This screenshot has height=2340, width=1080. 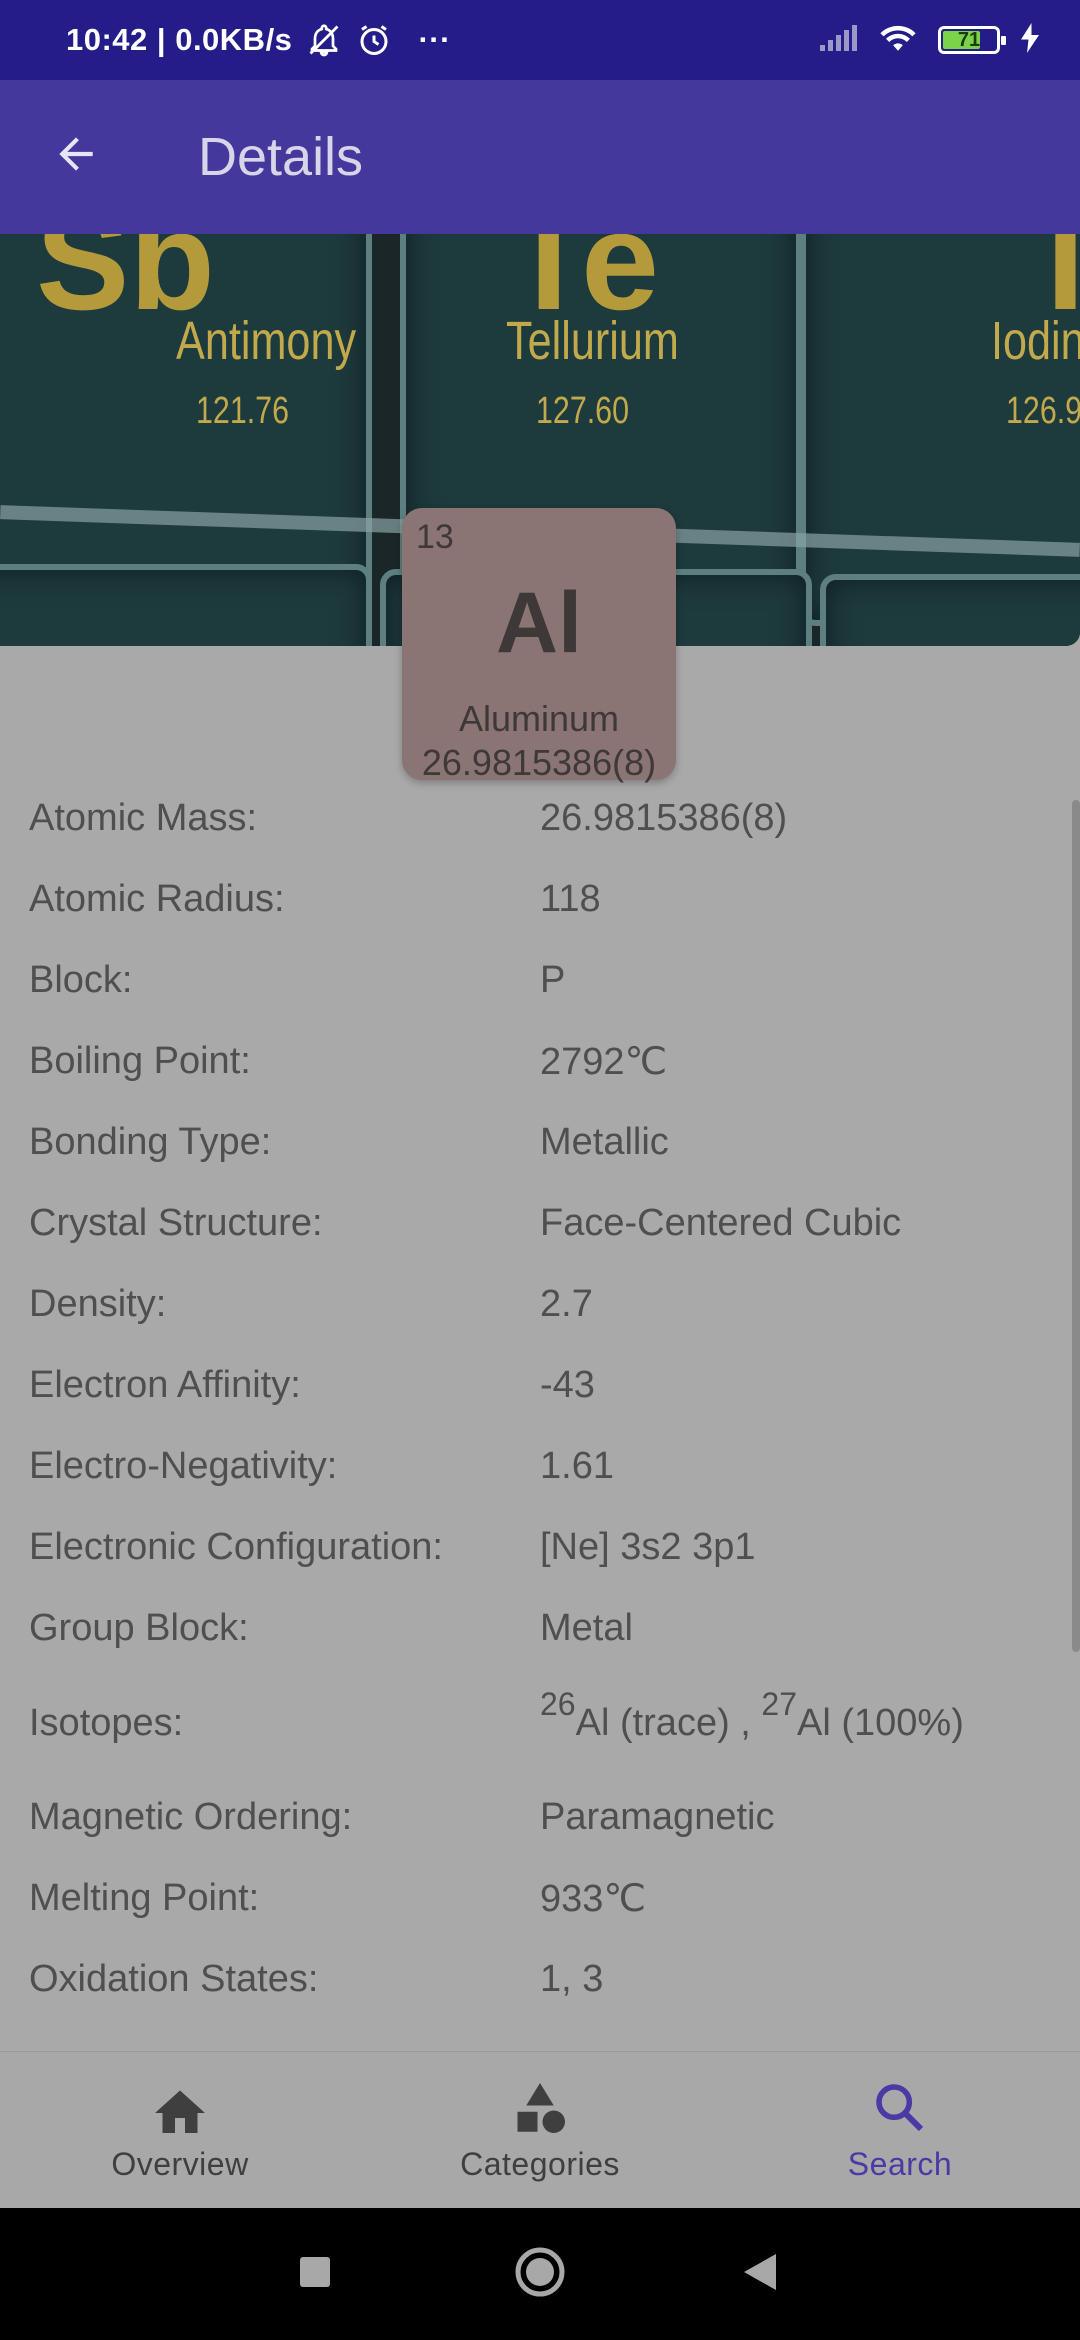 I want to click on page-title: Details, so click(x=281, y=157).